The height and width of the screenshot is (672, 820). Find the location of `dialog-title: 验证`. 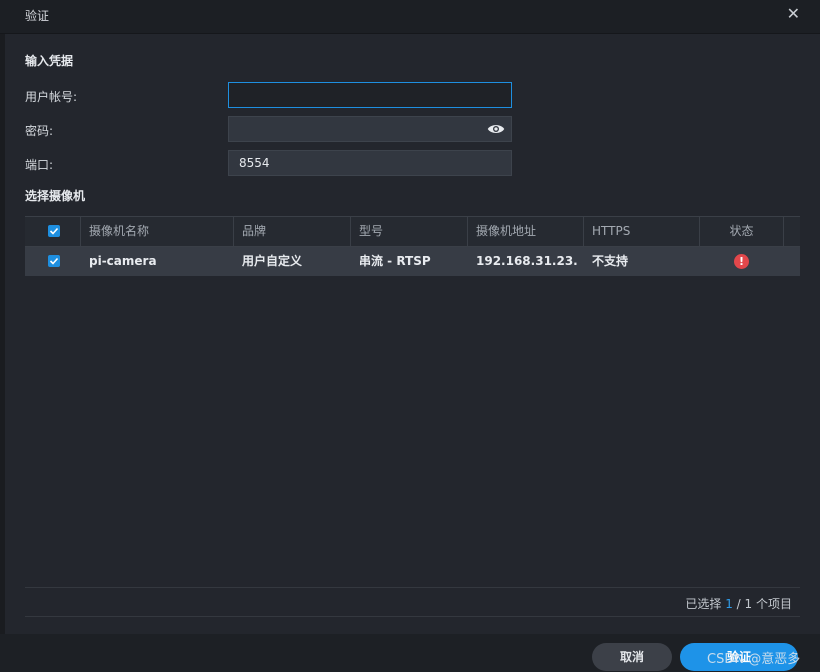

dialog-title: 验证 is located at coordinates (37, 16).